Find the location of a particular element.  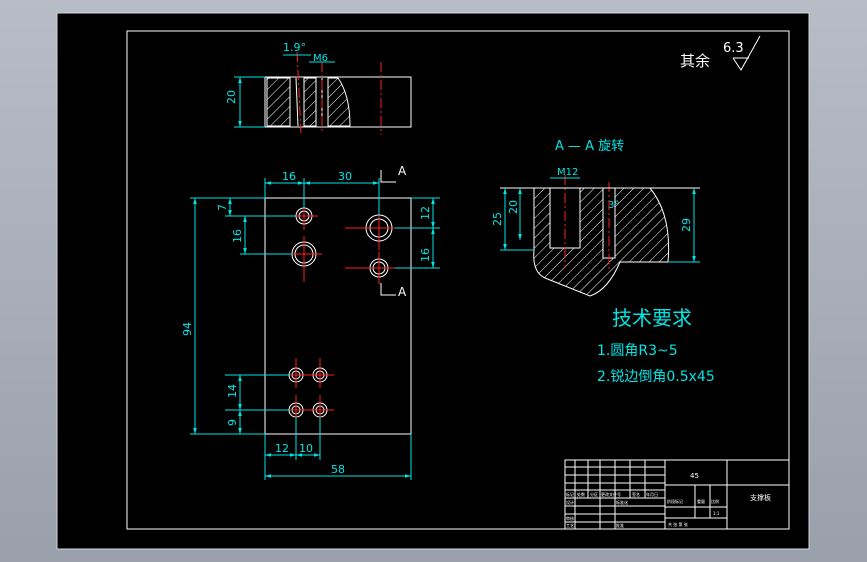

material: 45 is located at coordinates (694, 476).